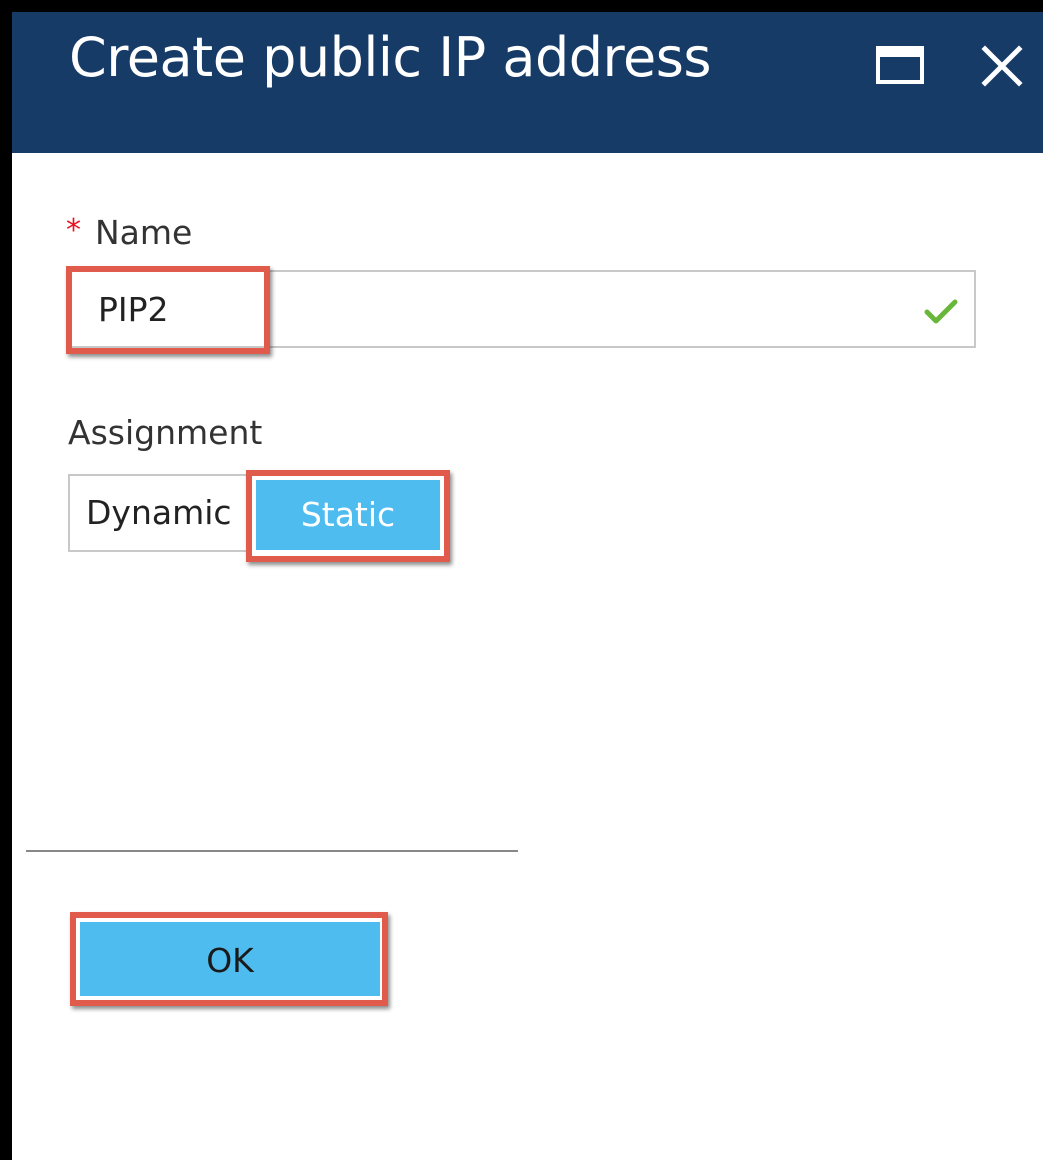 This screenshot has height=1160, width=1043. I want to click on footer-divider, so click(272, 851).